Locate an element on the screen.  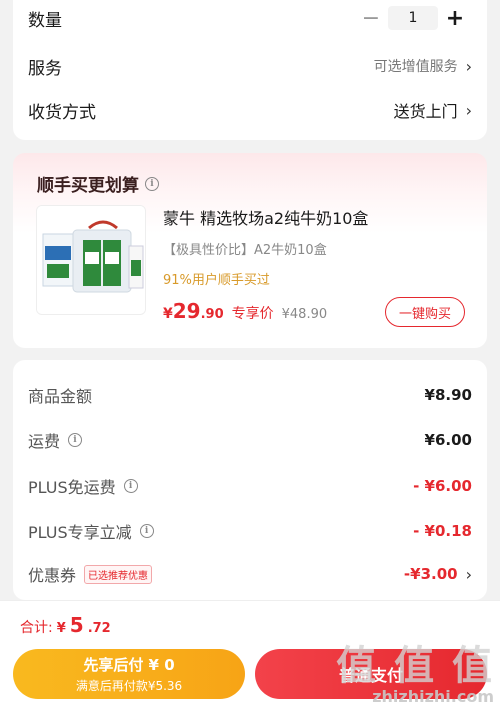
product-price: ¥29.90 专享价 ¥48.90 is located at coordinates (245, 311).